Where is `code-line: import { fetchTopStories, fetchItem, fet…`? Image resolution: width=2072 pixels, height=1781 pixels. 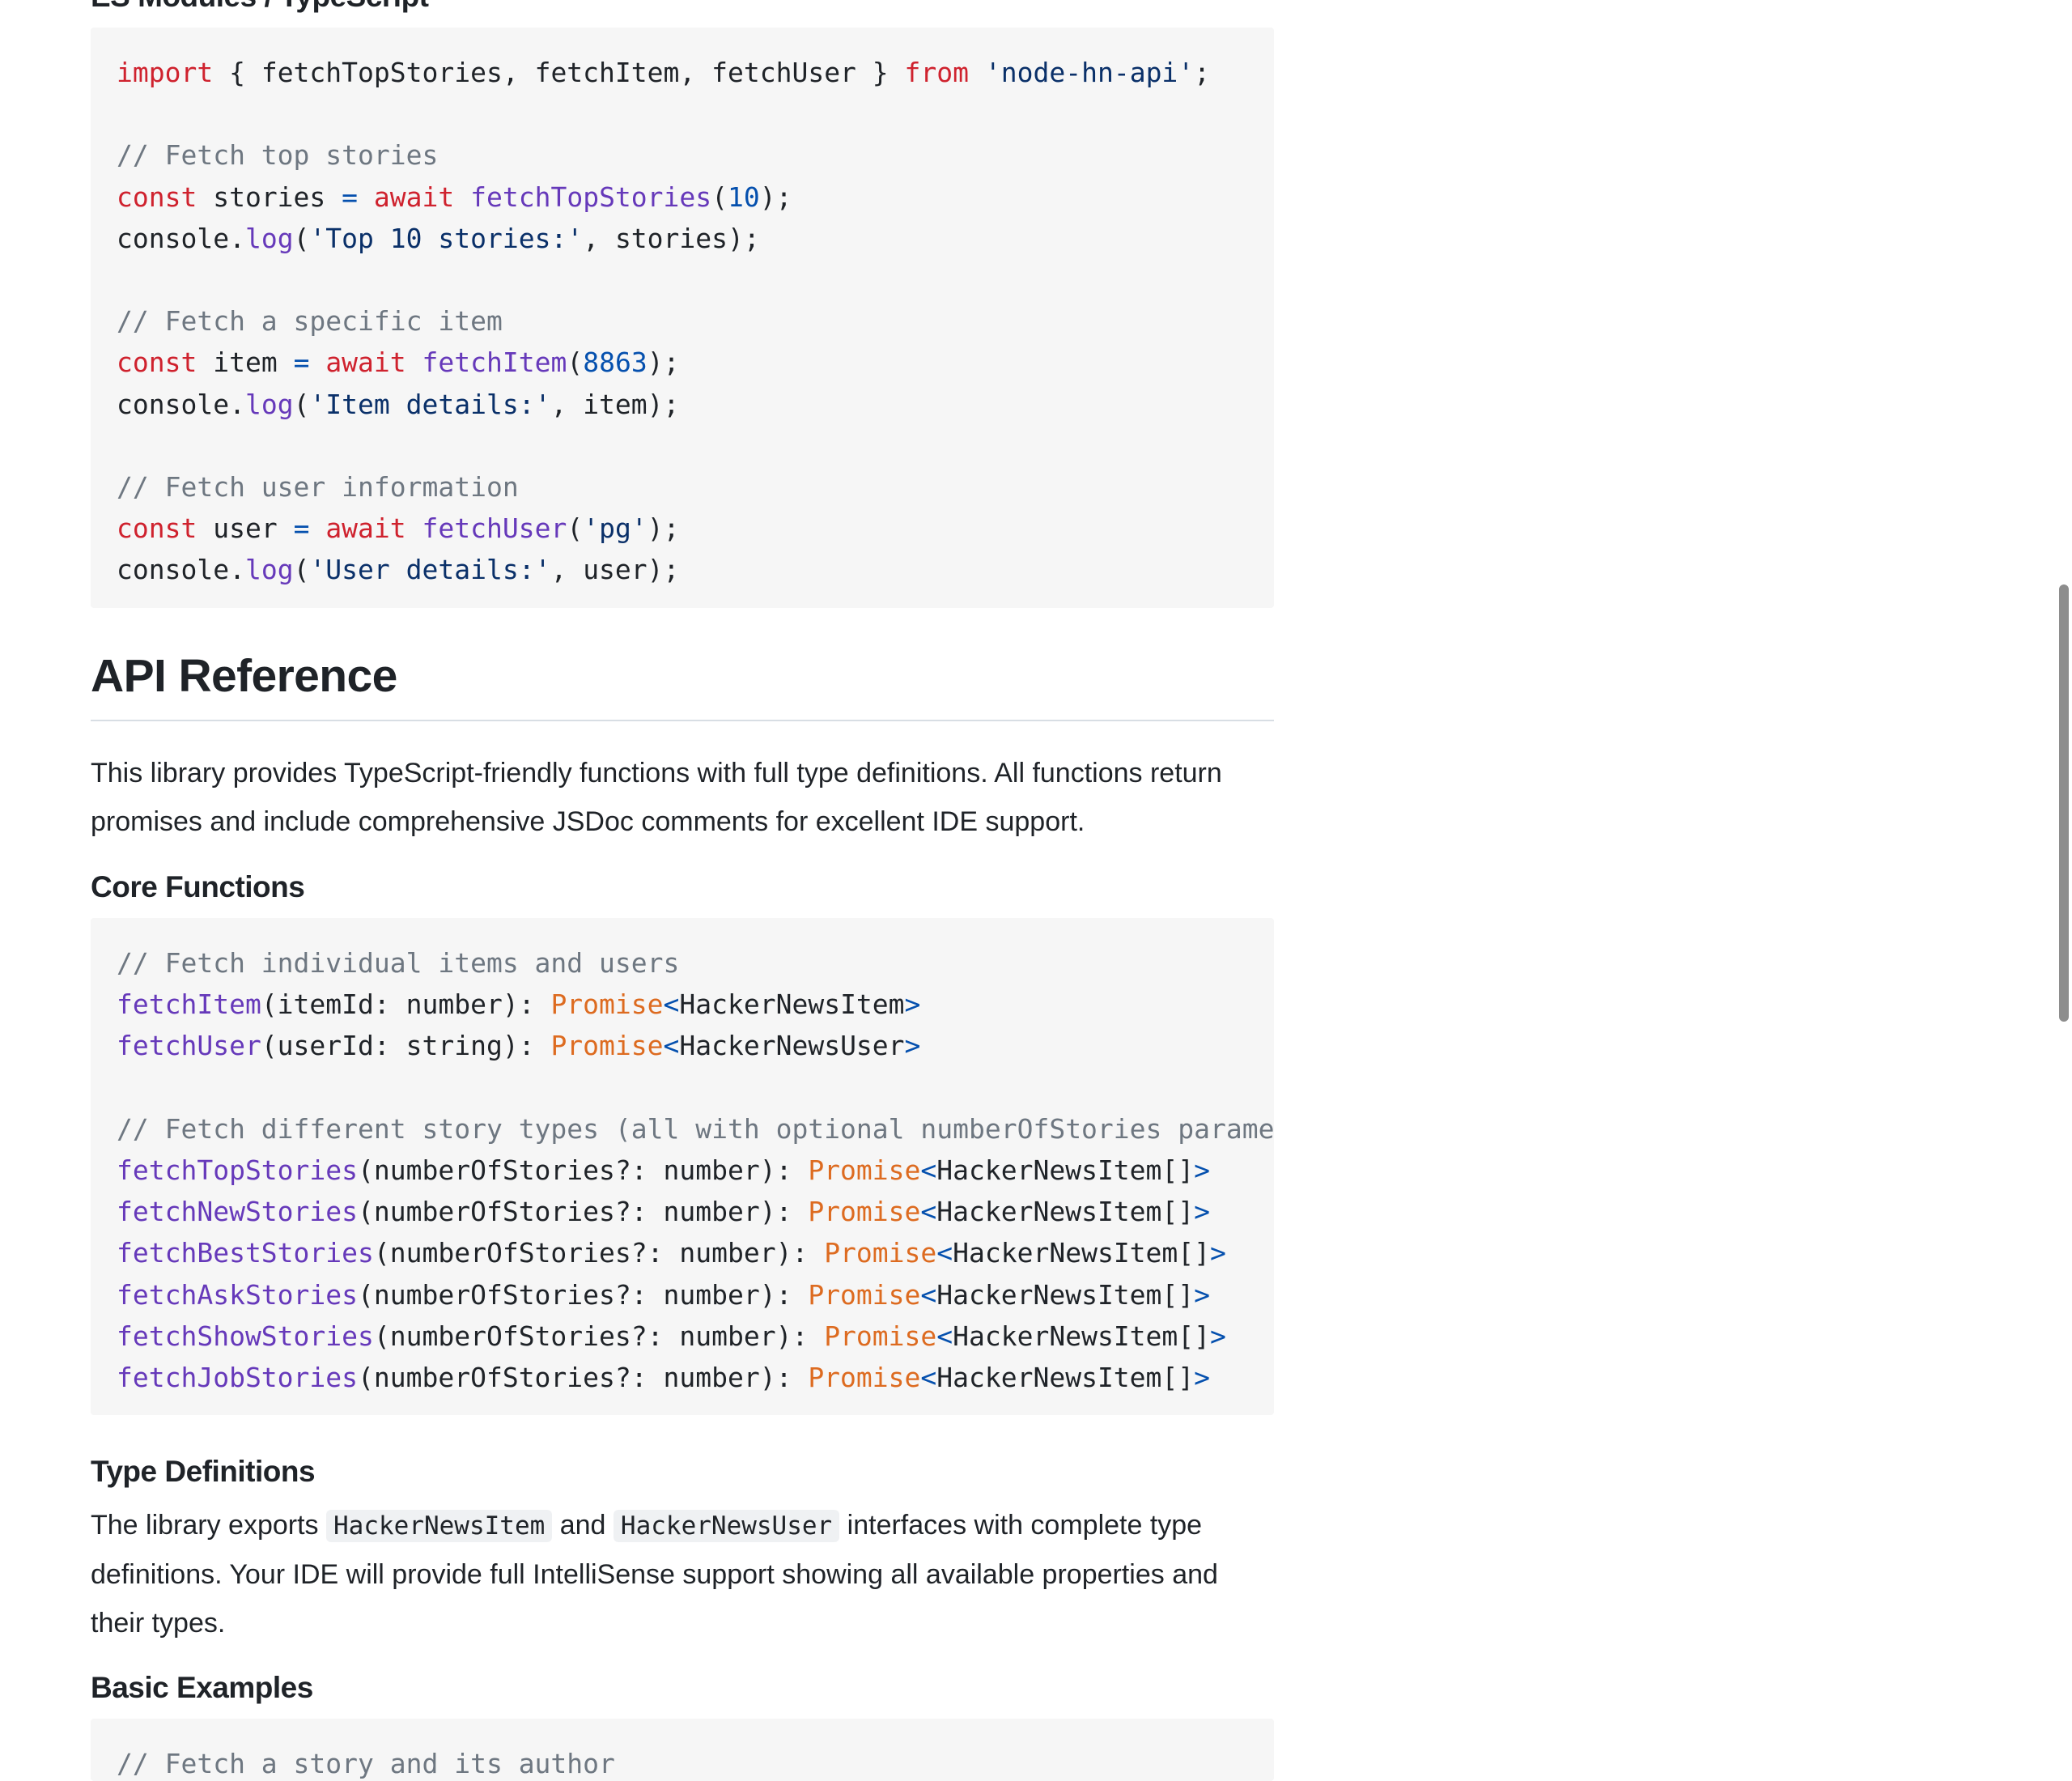 code-line: import { fetchTopStories, fetchItem, fet… is located at coordinates (663, 72).